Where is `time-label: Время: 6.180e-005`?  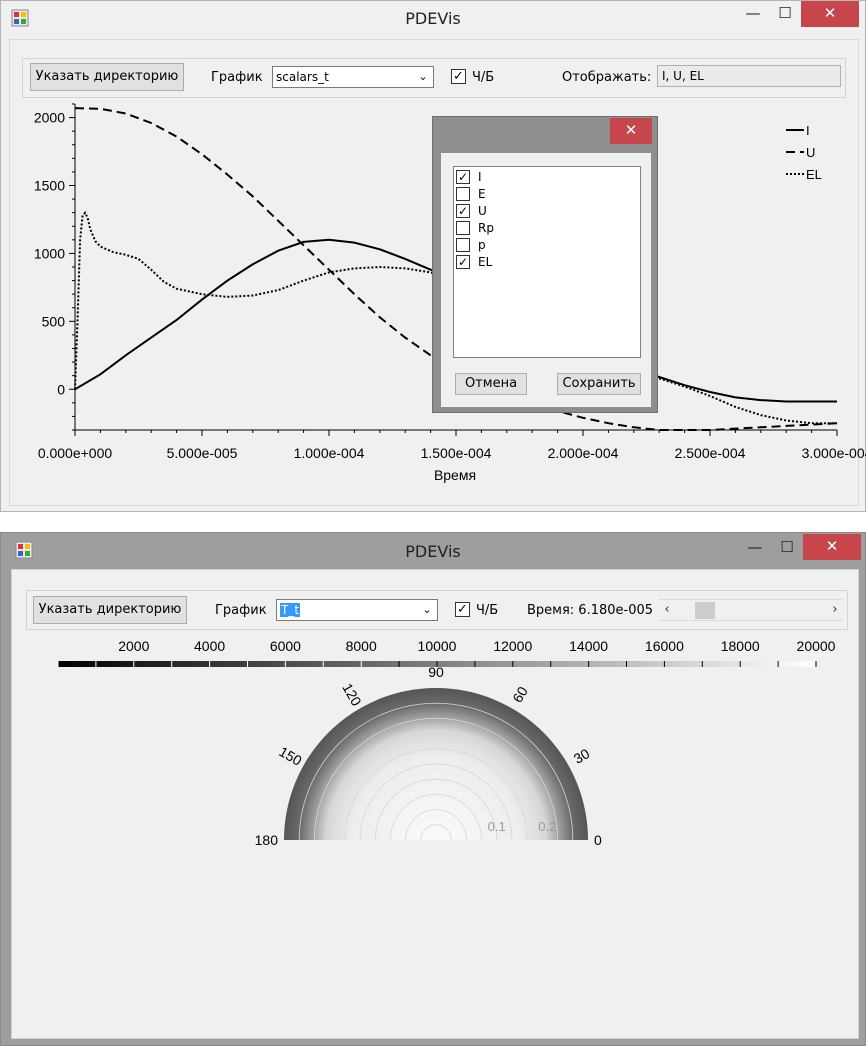
time-label: Время: 6.180e-005 is located at coordinates (590, 610).